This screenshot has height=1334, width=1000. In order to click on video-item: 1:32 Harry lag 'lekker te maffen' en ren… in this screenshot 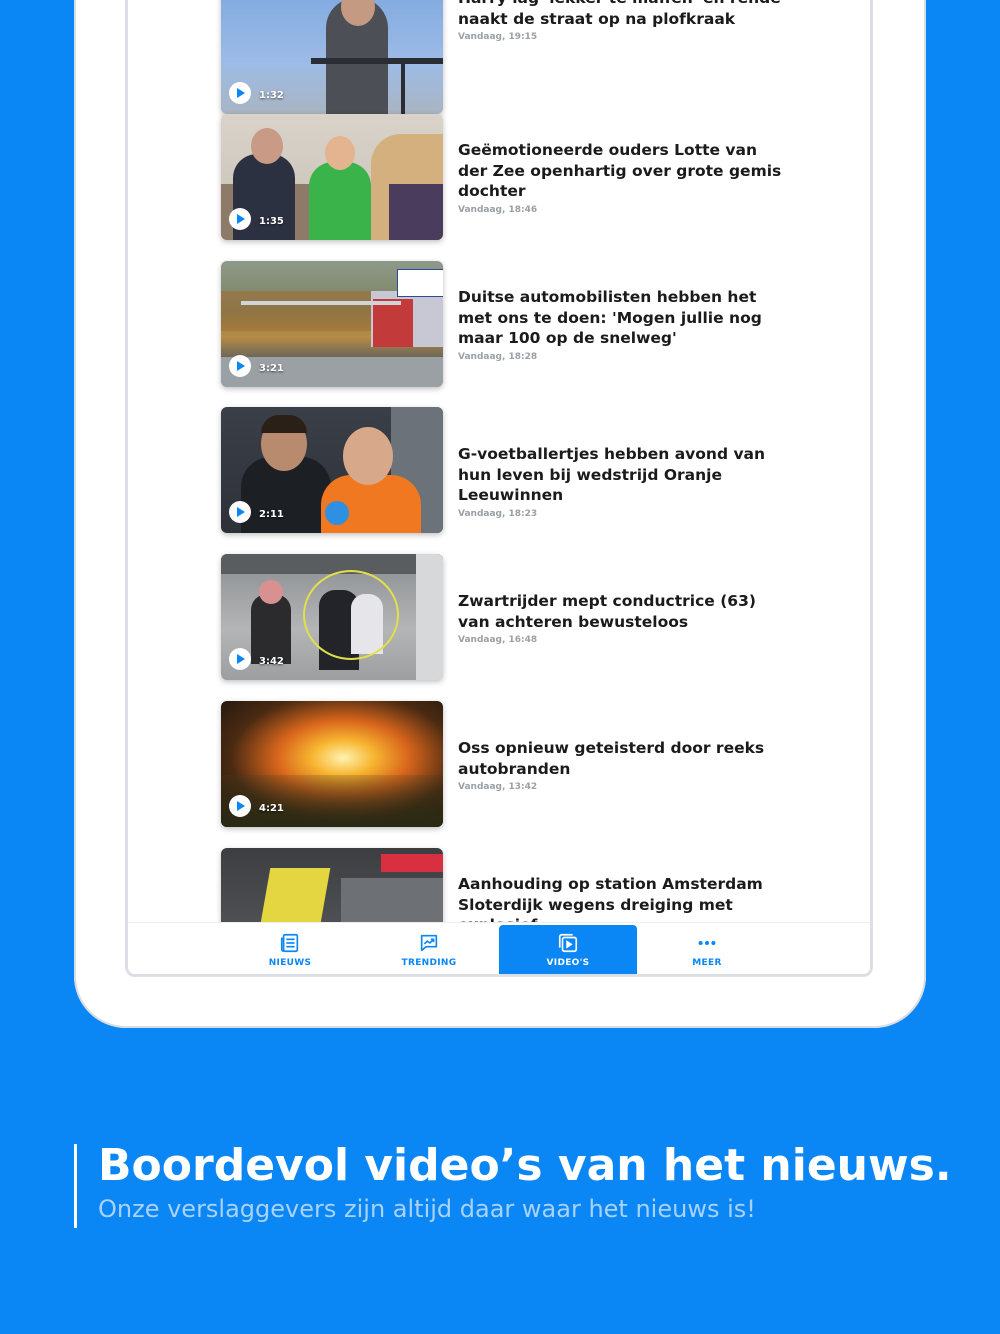, I will do `click(531, 57)`.